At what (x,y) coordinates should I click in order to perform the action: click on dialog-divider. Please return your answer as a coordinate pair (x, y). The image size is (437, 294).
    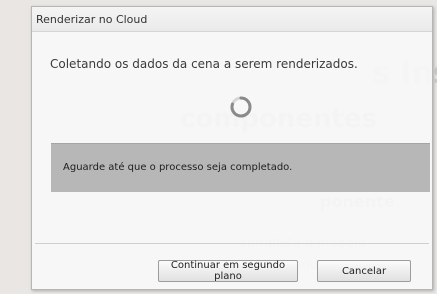
    Looking at the image, I should click on (232, 243).